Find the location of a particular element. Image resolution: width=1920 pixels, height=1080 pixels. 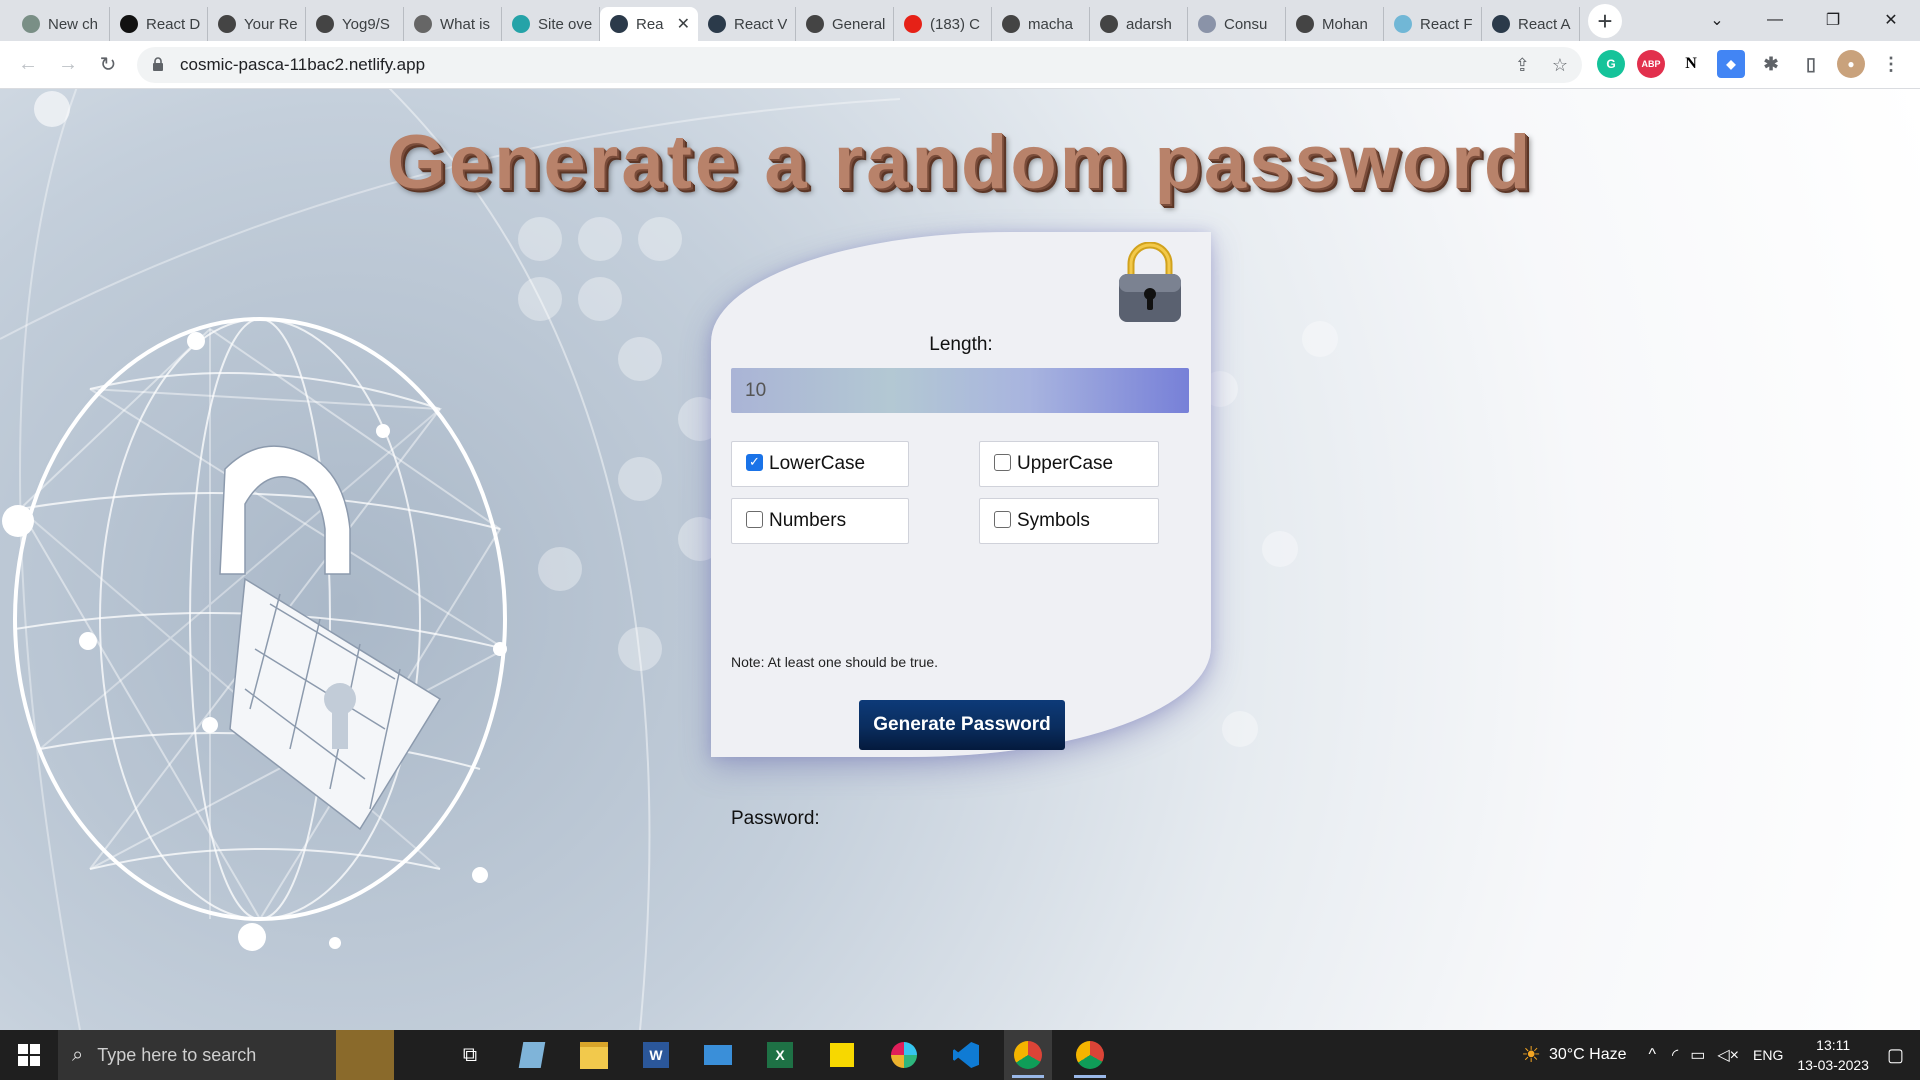

plus-icon: + is located at coordinates (1605, 20).